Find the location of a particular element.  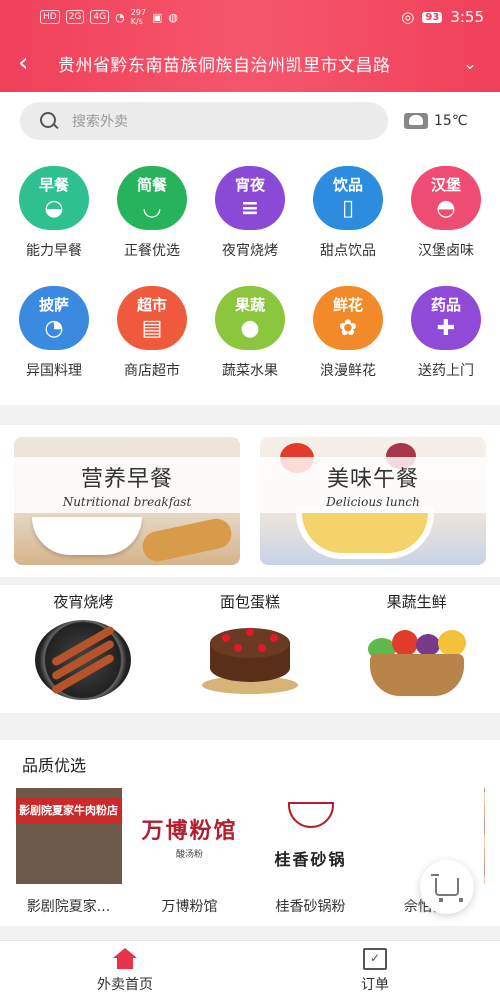

category-glyph-icon: ✿ is located at coordinates (348, 328).